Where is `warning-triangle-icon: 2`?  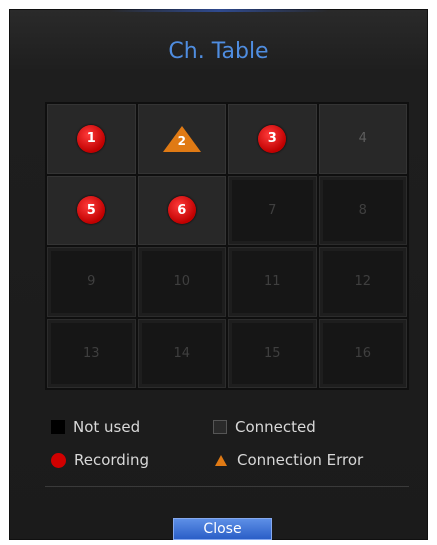
warning-triangle-icon: 2 is located at coordinates (182, 139).